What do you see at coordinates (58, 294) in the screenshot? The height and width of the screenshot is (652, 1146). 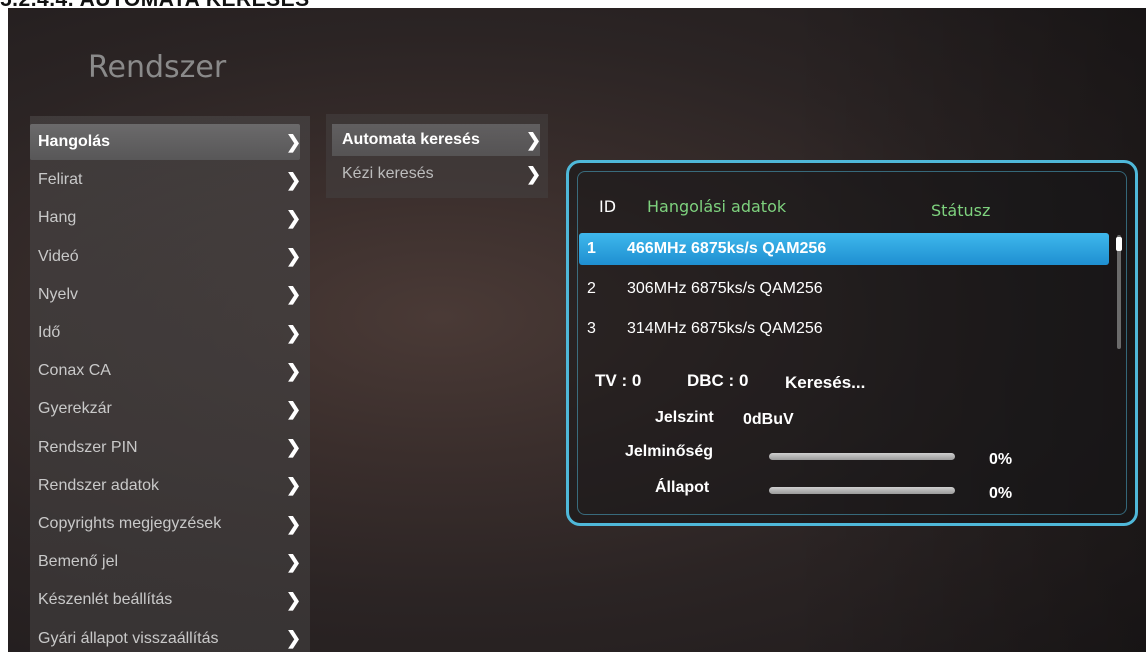 I see `sidebar-item-label: Nyelv` at bounding box center [58, 294].